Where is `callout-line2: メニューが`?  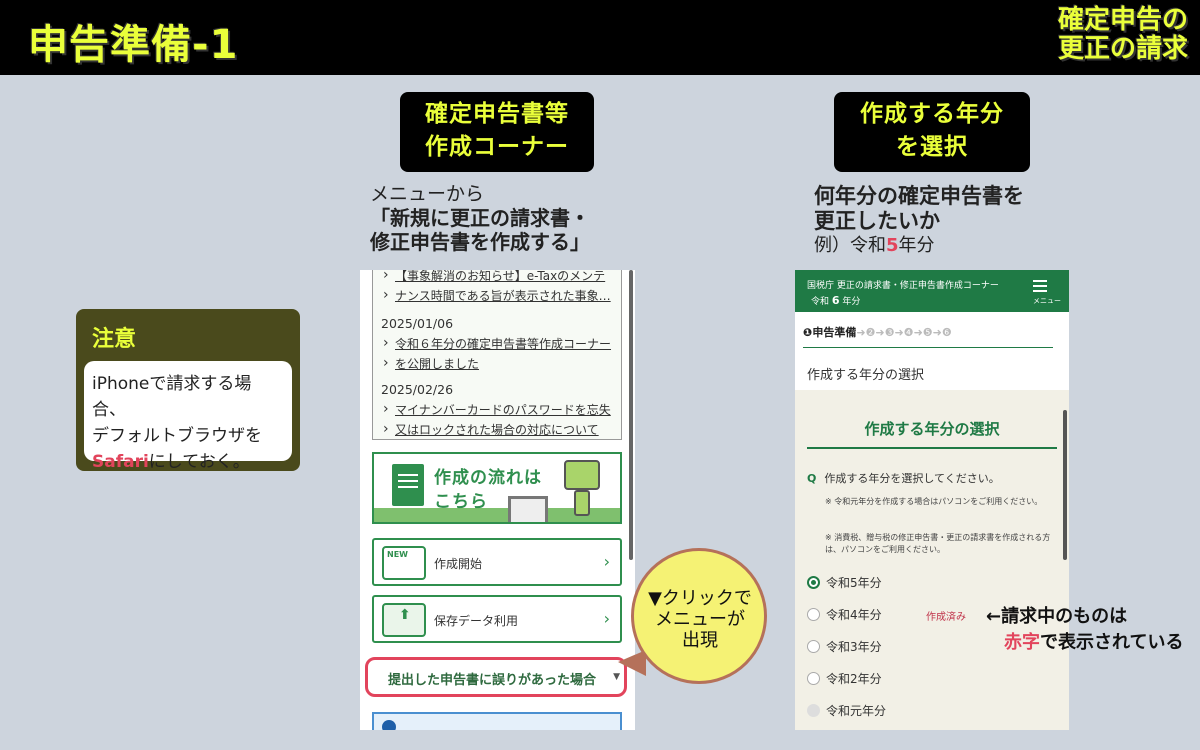
callout-line2: メニューが is located at coordinates (700, 619).